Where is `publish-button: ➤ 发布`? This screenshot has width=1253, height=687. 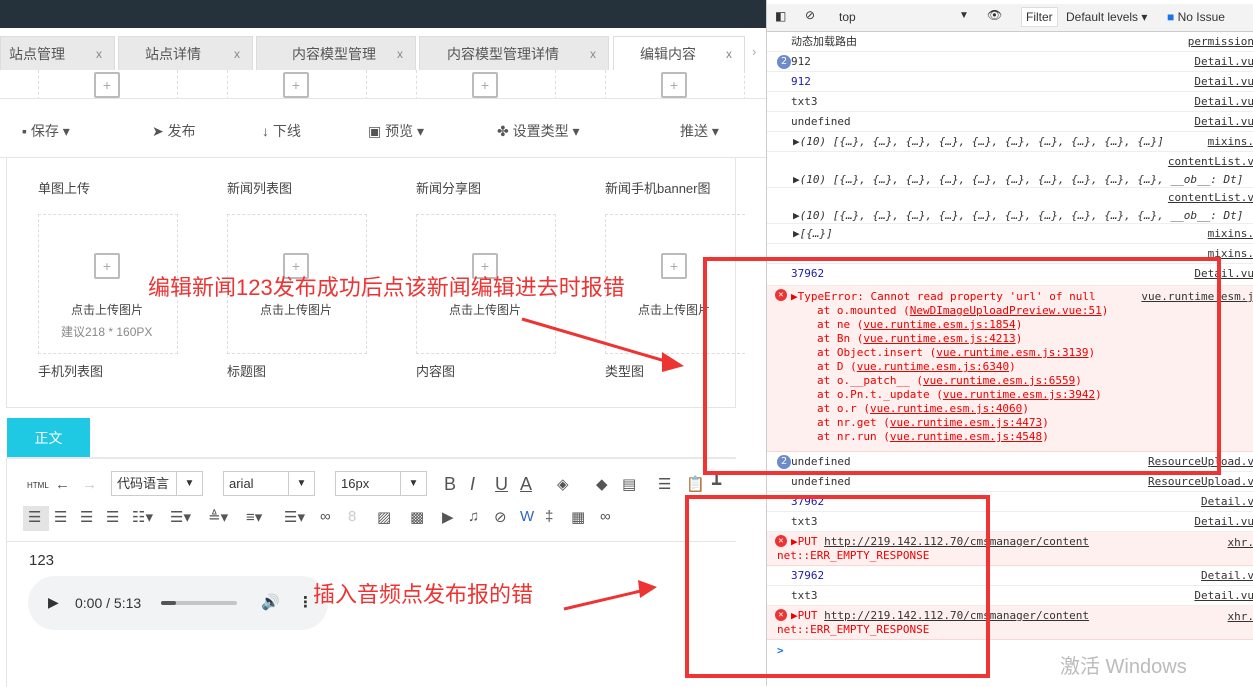 publish-button: ➤ 发布 is located at coordinates (174, 131).